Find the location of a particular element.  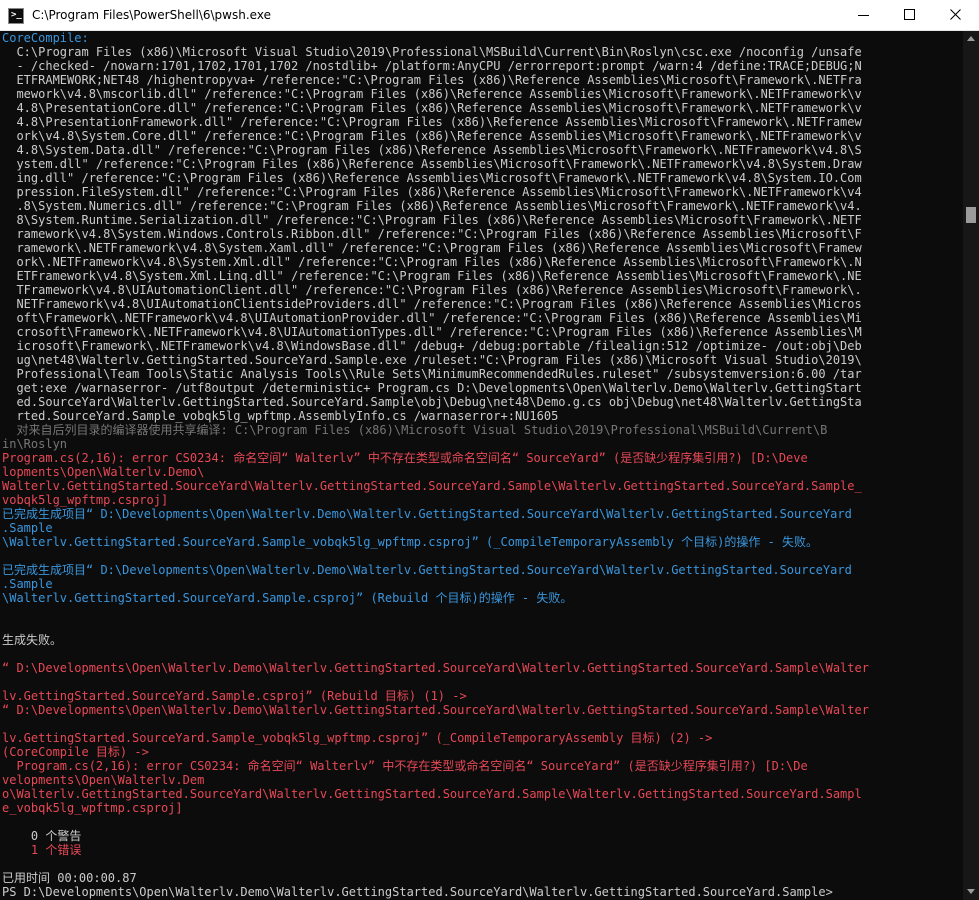

terminal-line: 1 个错误 is located at coordinates (42, 850).